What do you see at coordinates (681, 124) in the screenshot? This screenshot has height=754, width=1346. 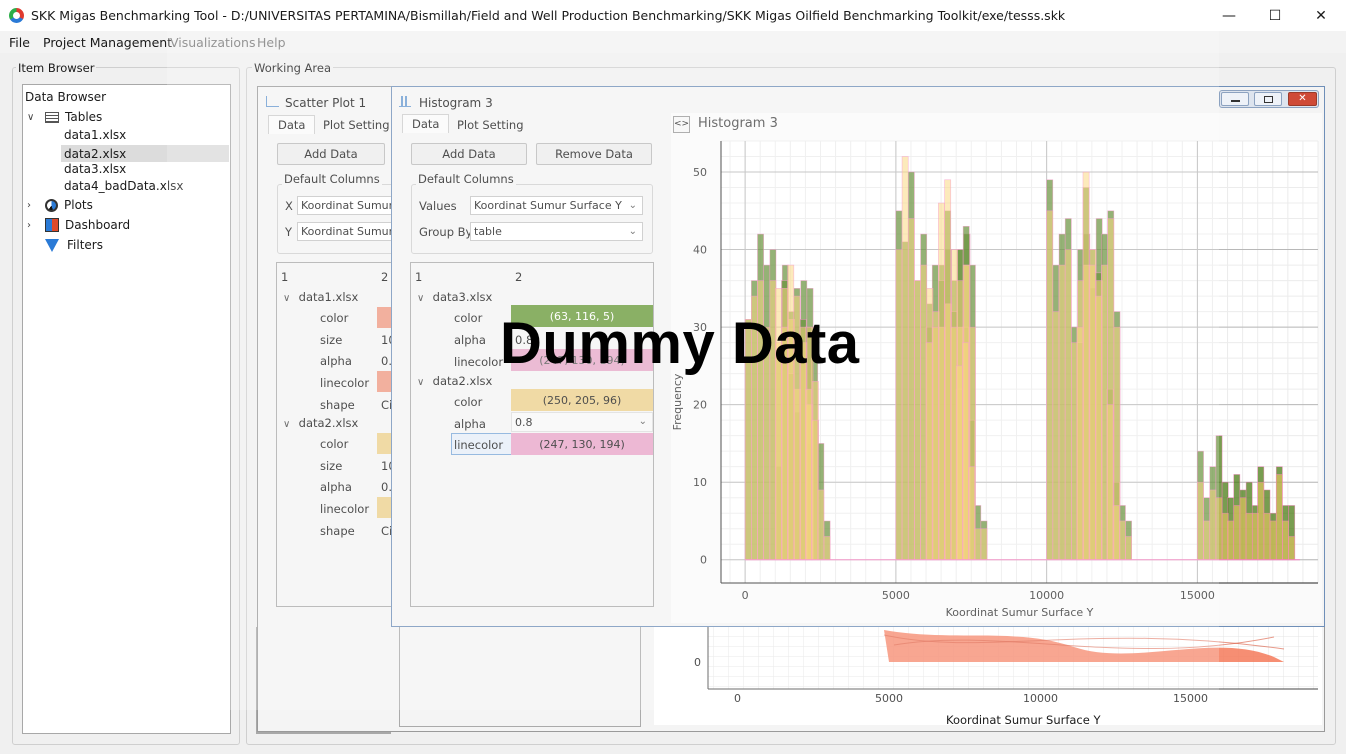 I see `toggle-panel-button: <>` at bounding box center [681, 124].